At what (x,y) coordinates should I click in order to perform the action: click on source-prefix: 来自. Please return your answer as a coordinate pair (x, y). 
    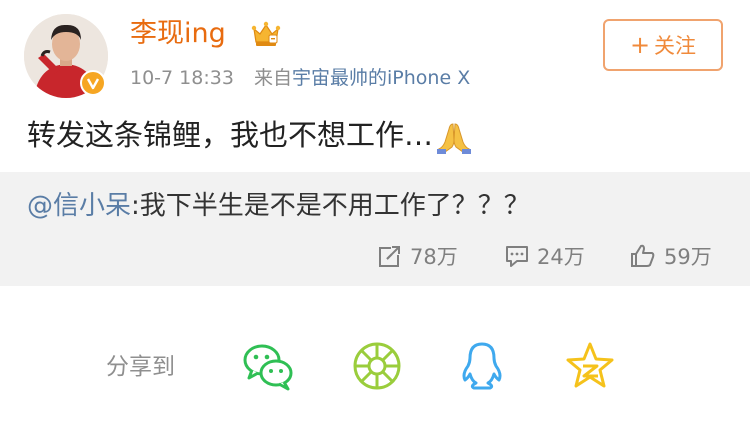
    Looking at the image, I should click on (273, 78).